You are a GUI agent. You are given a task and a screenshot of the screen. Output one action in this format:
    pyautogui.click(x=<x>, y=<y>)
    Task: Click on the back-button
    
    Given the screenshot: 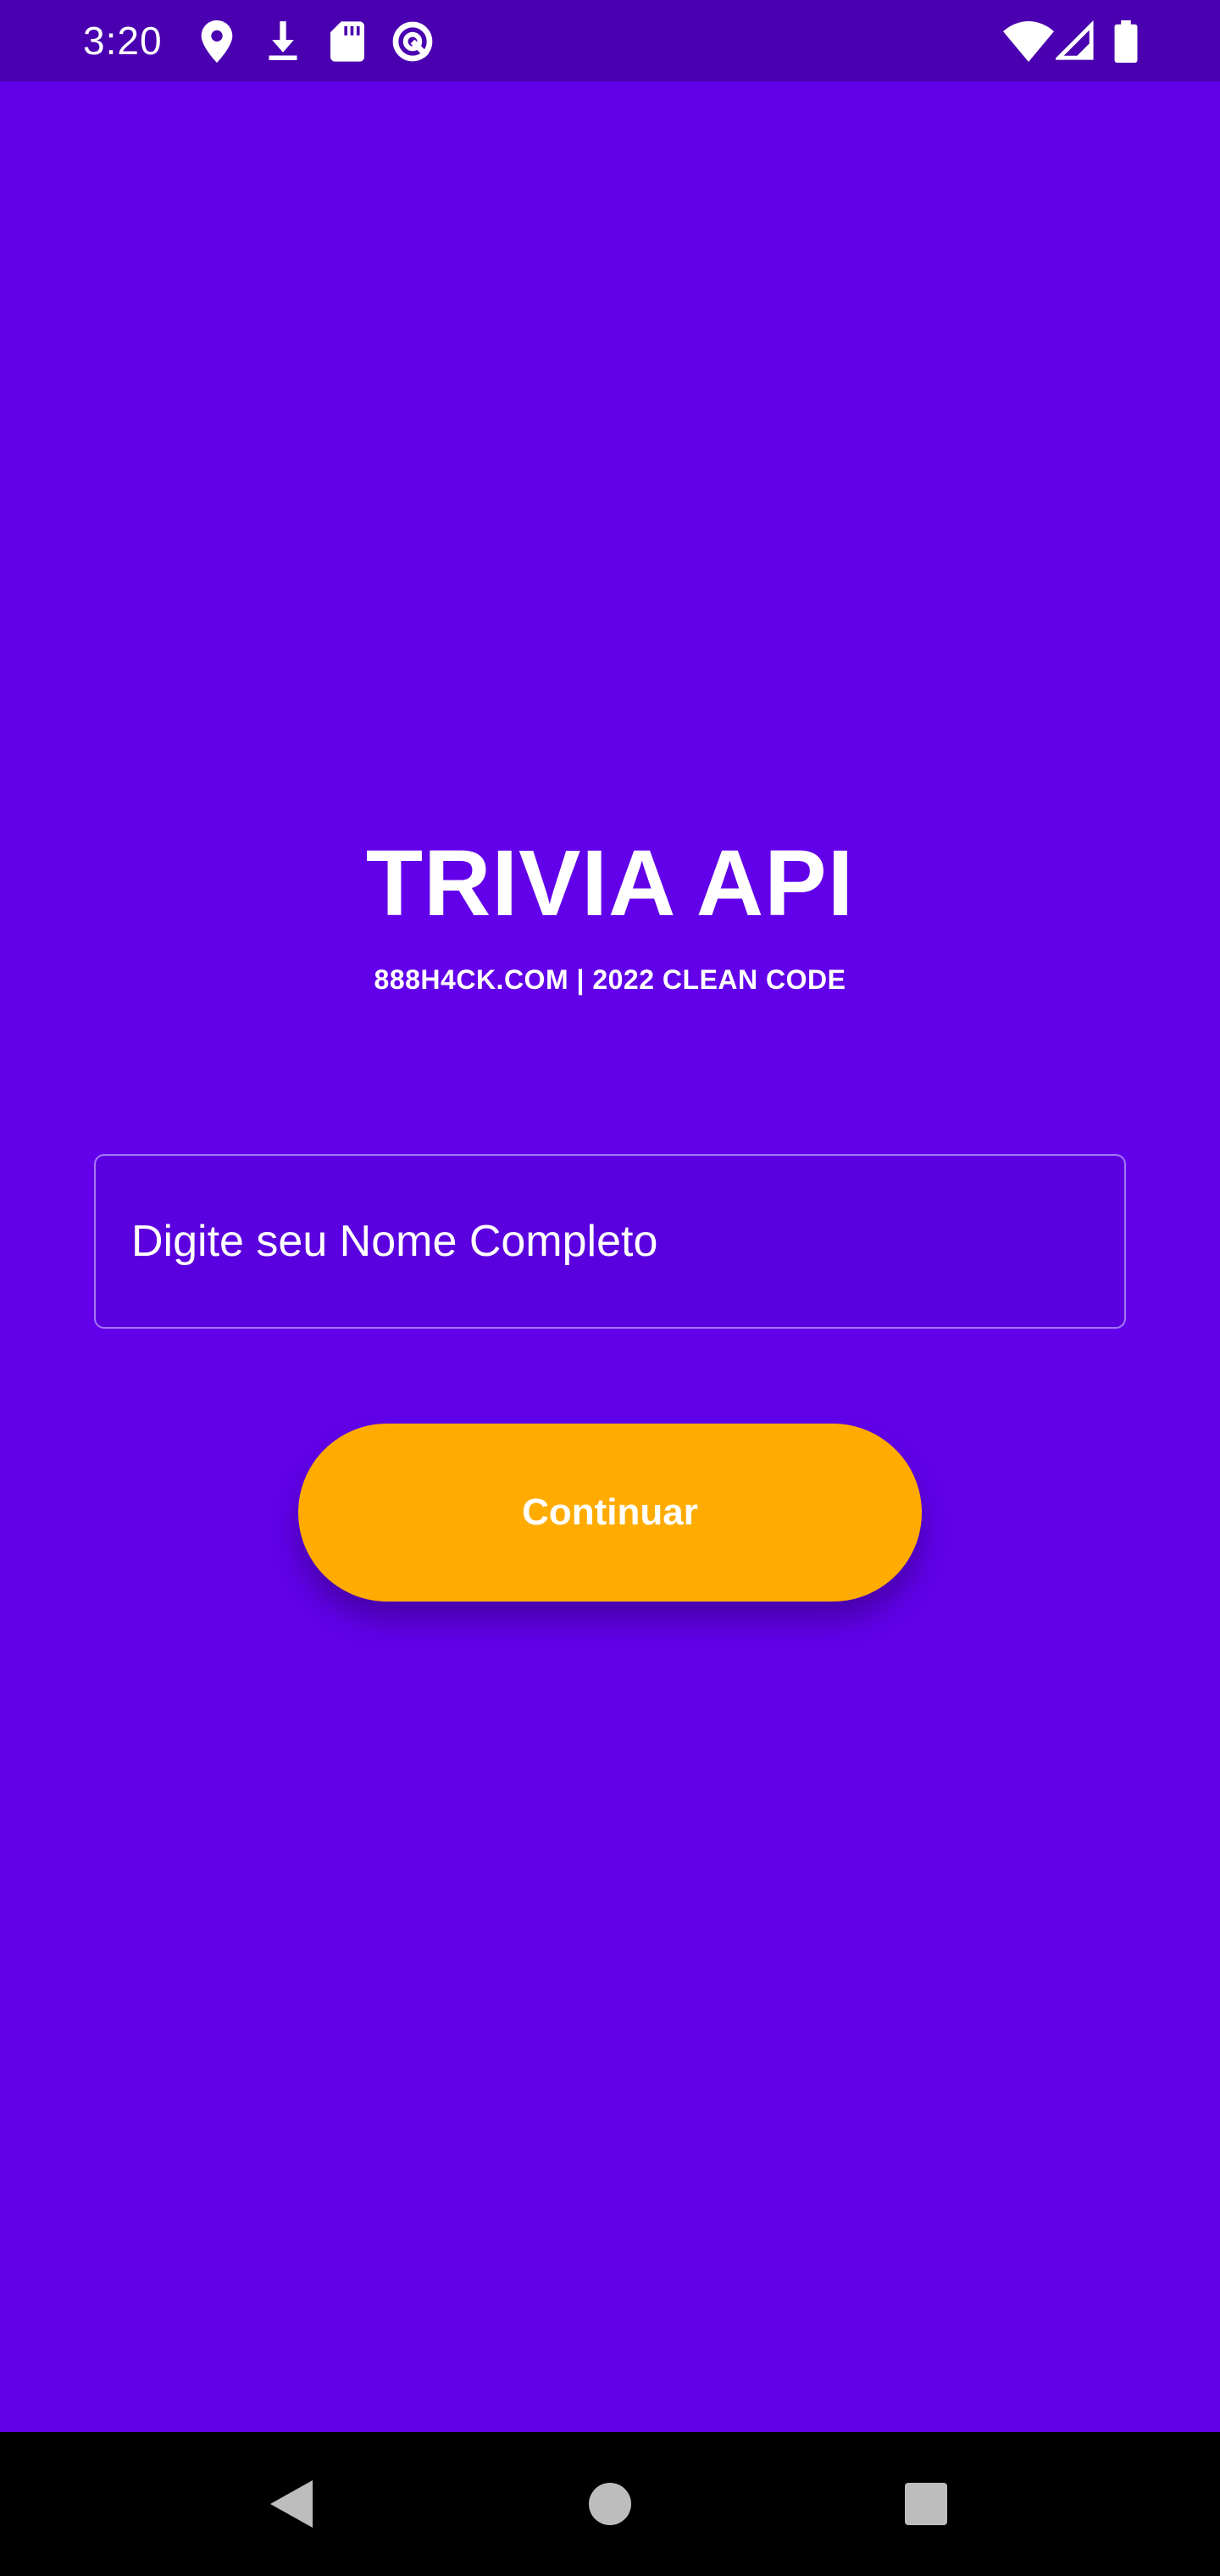 What is the action you would take?
    pyautogui.click(x=291, y=2504)
    